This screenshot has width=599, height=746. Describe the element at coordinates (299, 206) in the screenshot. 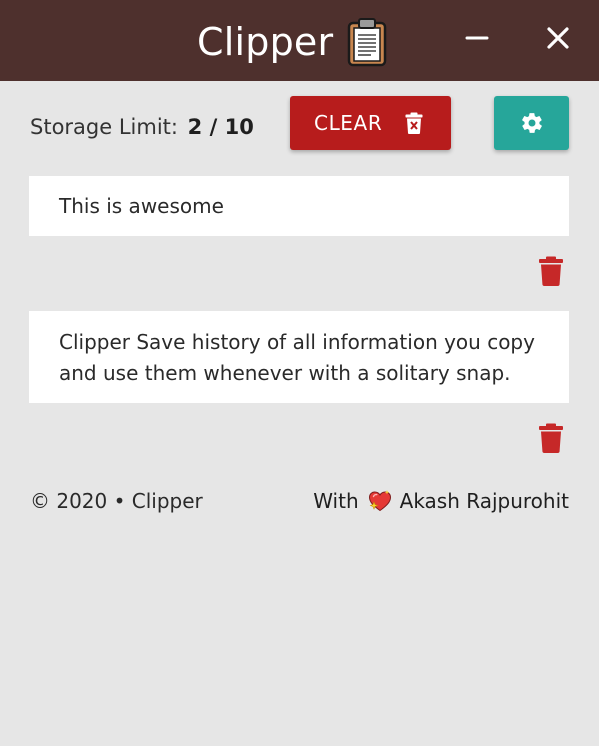

I see `clip-item: This is awesome` at that location.